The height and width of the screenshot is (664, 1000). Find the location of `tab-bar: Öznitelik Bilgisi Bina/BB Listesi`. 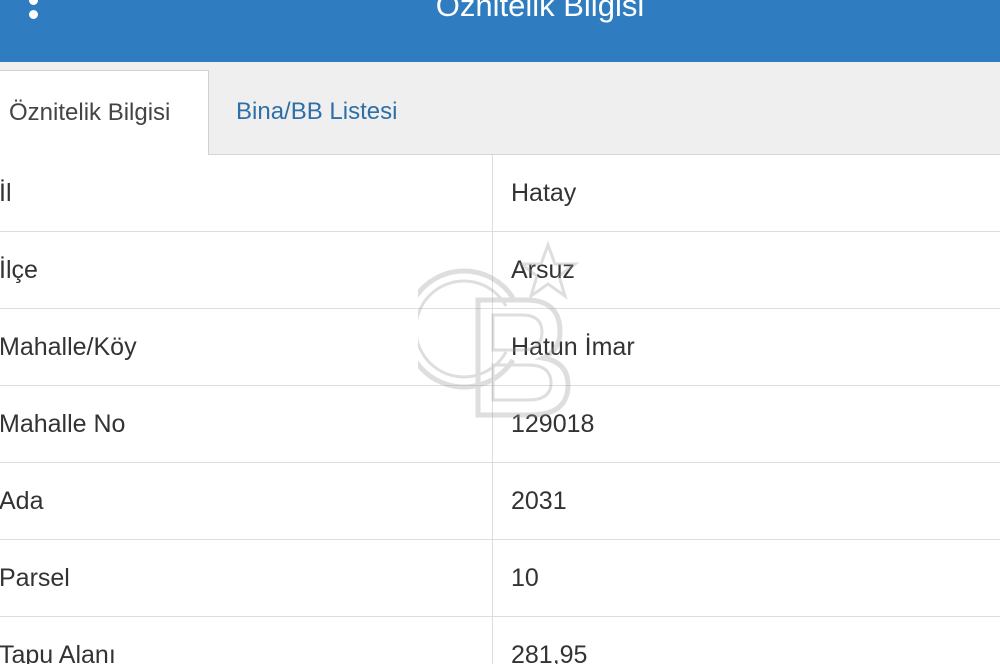

tab-bar: Öznitelik Bilgisi Bina/BB Listesi is located at coordinates (500, 108).